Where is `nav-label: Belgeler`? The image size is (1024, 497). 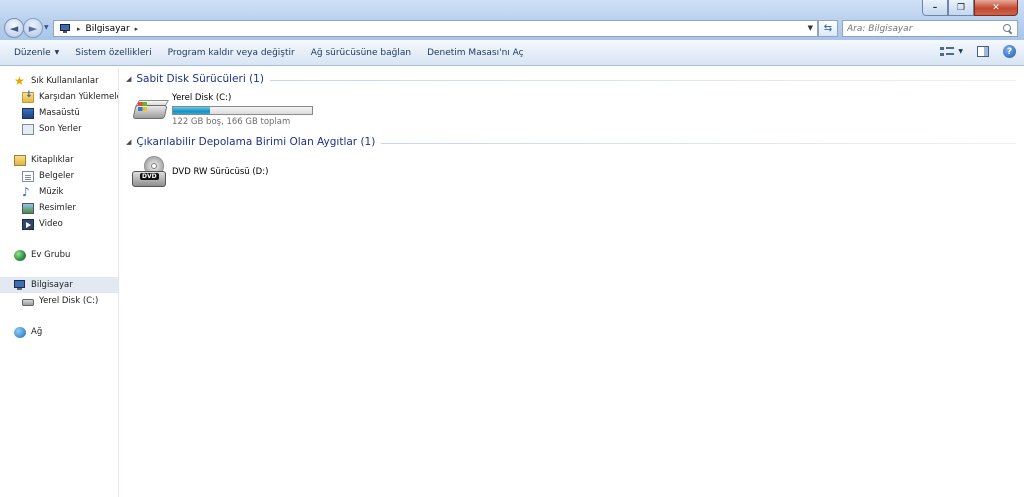
nav-label: Belgeler is located at coordinates (57, 176).